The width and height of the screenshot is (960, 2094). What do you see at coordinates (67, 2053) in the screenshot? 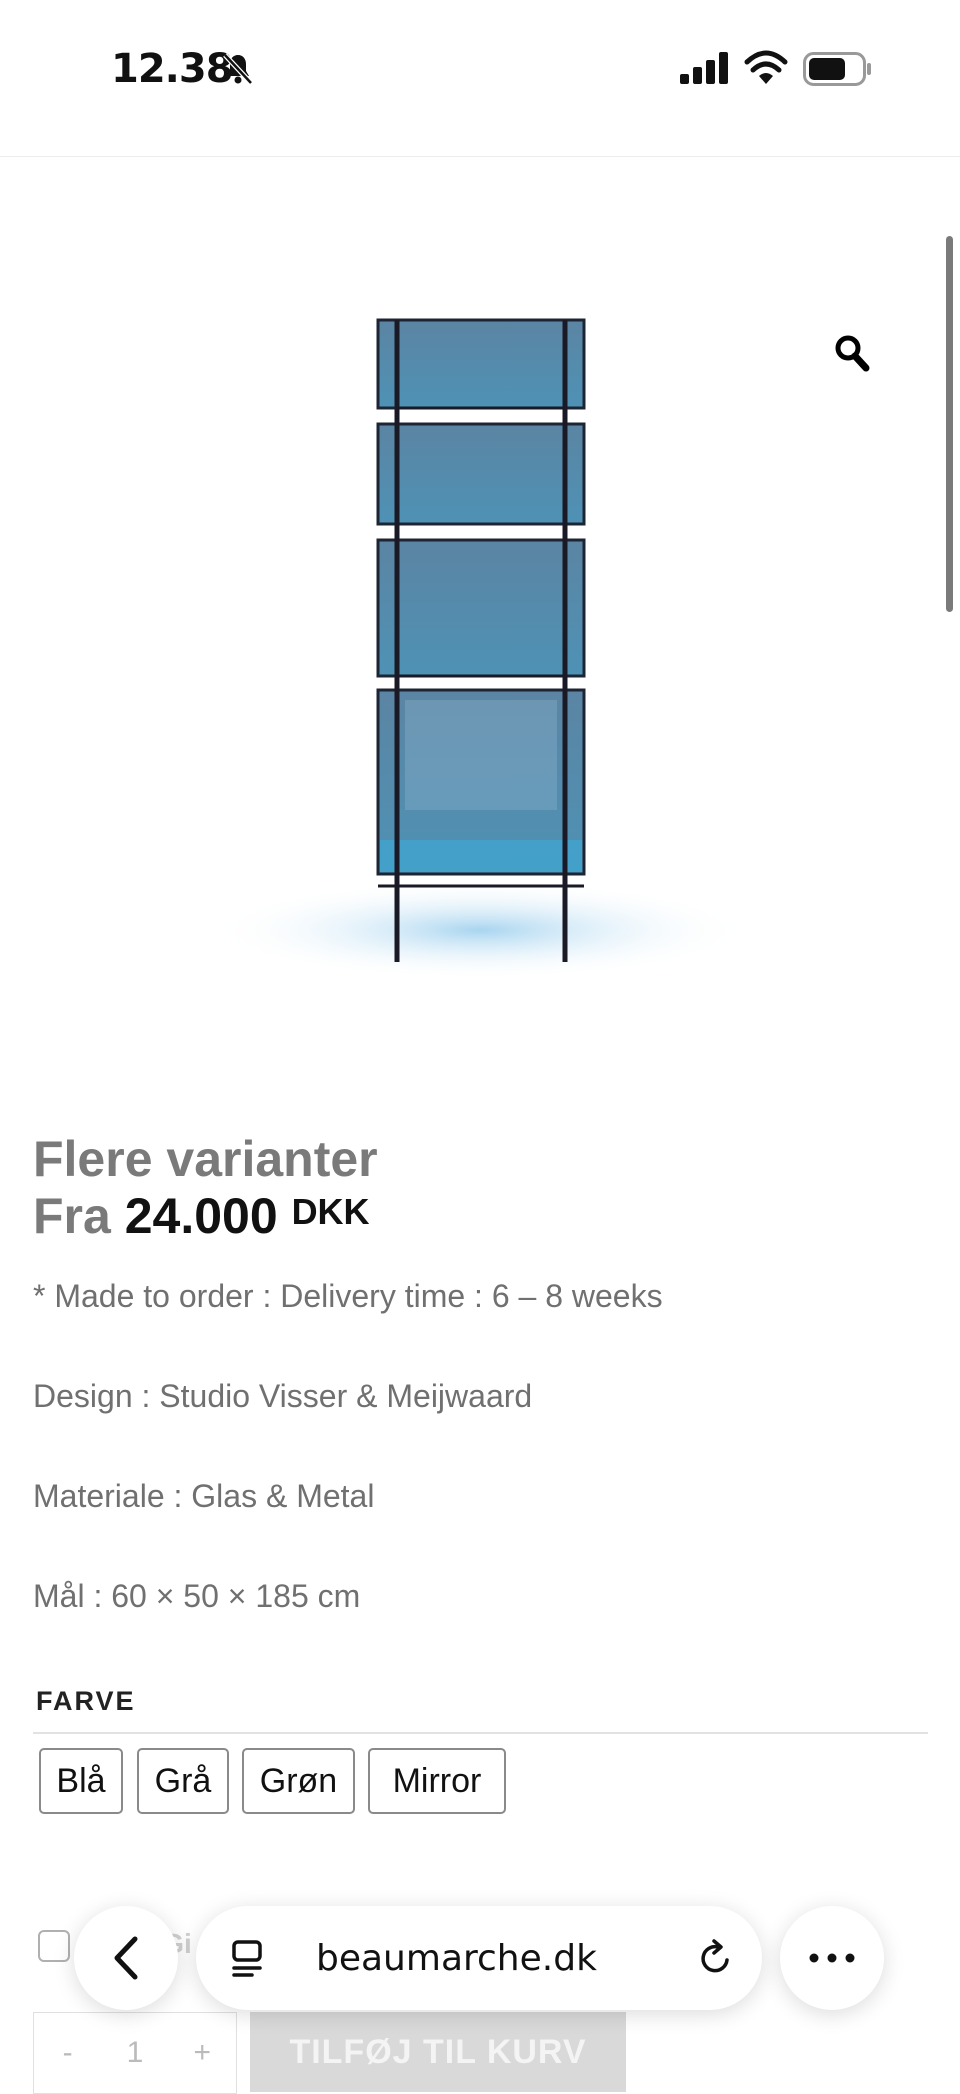
I see `qty-decrease-button: -` at bounding box center [67, 2053].